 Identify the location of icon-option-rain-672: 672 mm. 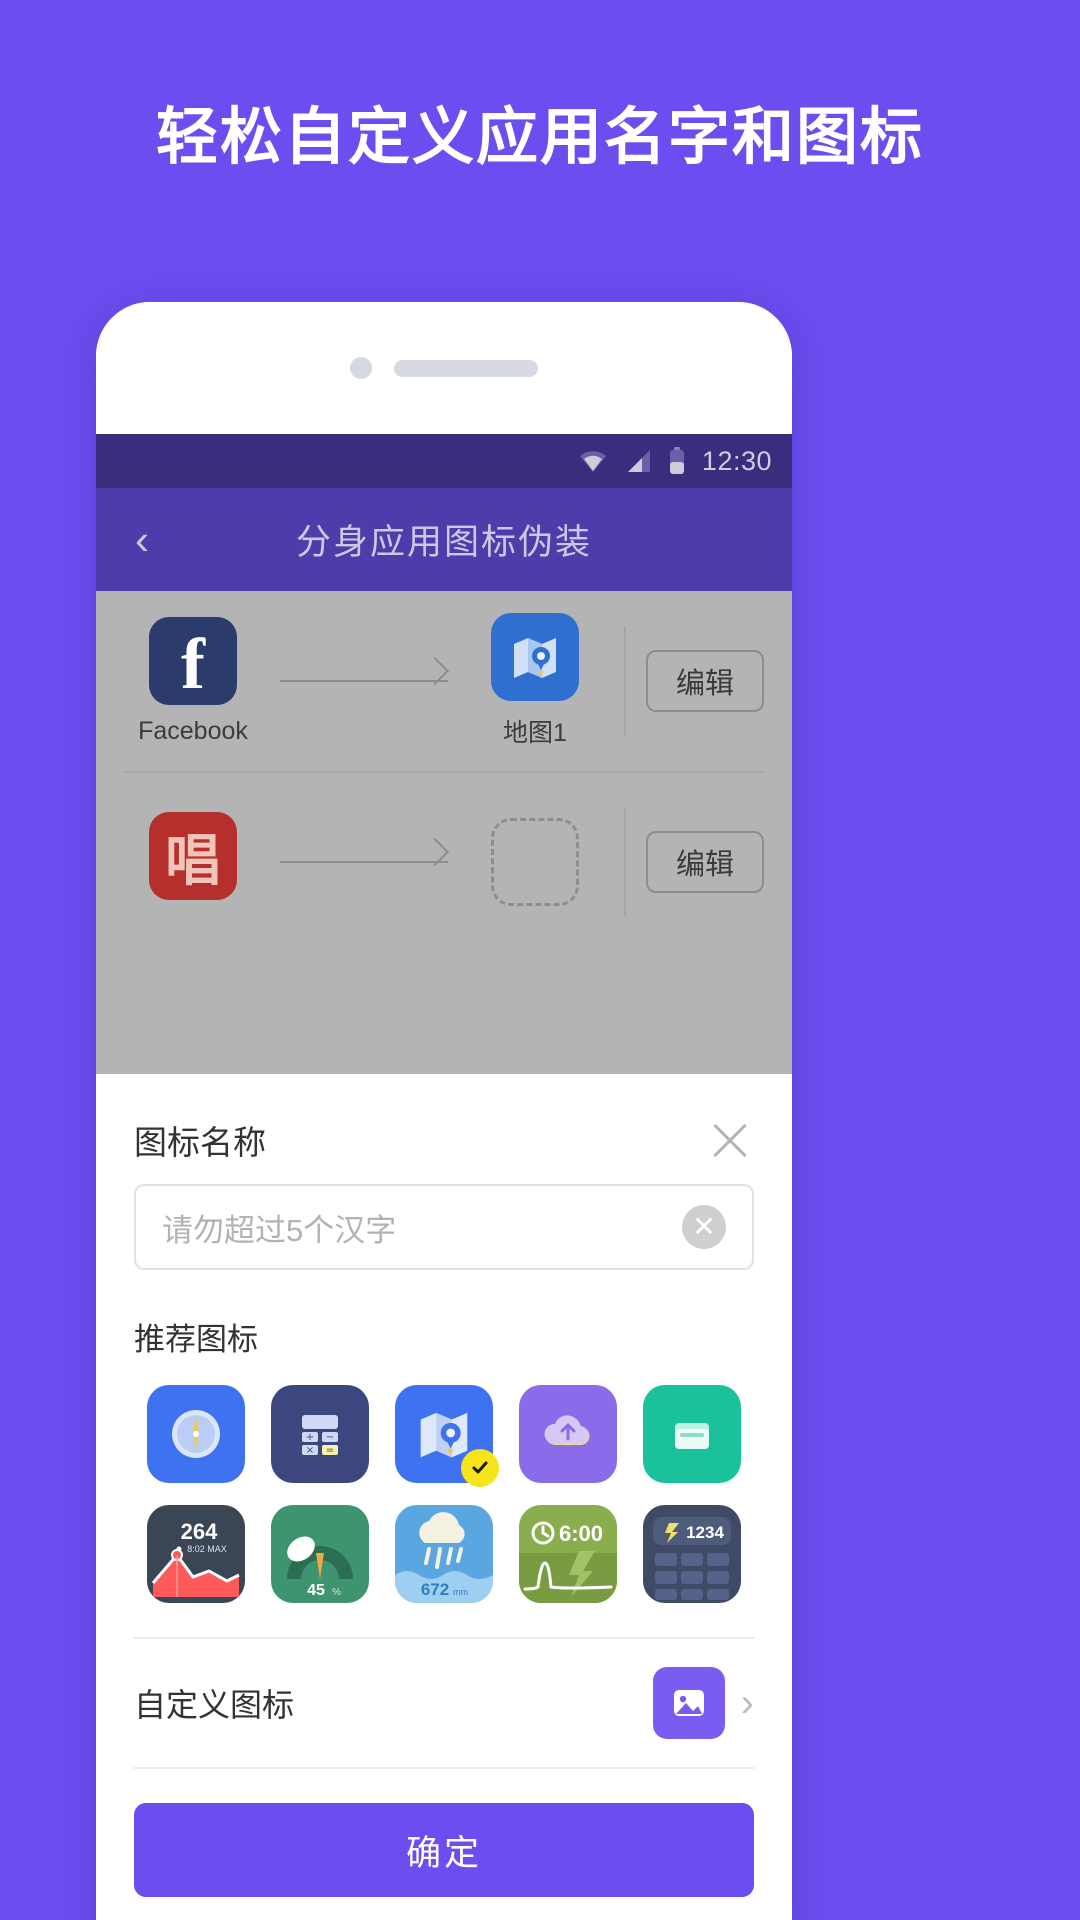
(444, 1554).